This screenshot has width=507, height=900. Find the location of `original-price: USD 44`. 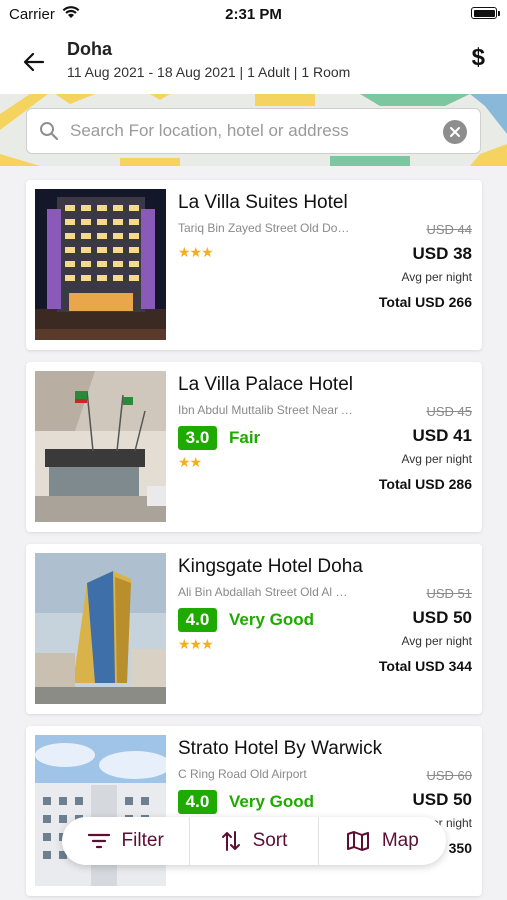

original-price: USD 44 is located at coordinates (449, 229).